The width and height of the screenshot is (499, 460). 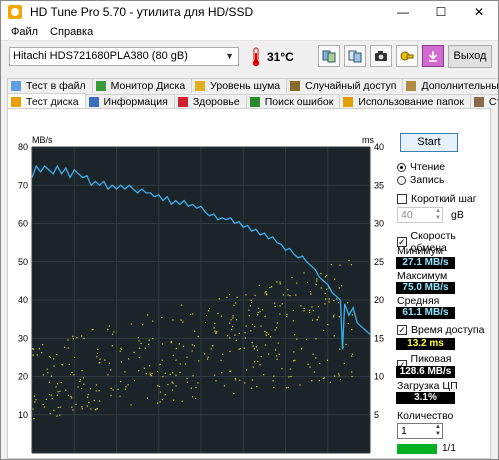 What do you see at coordinates (376, 415) in the screenshot?
I see `right-tick-label: 5` at bounding box center [376, 415].